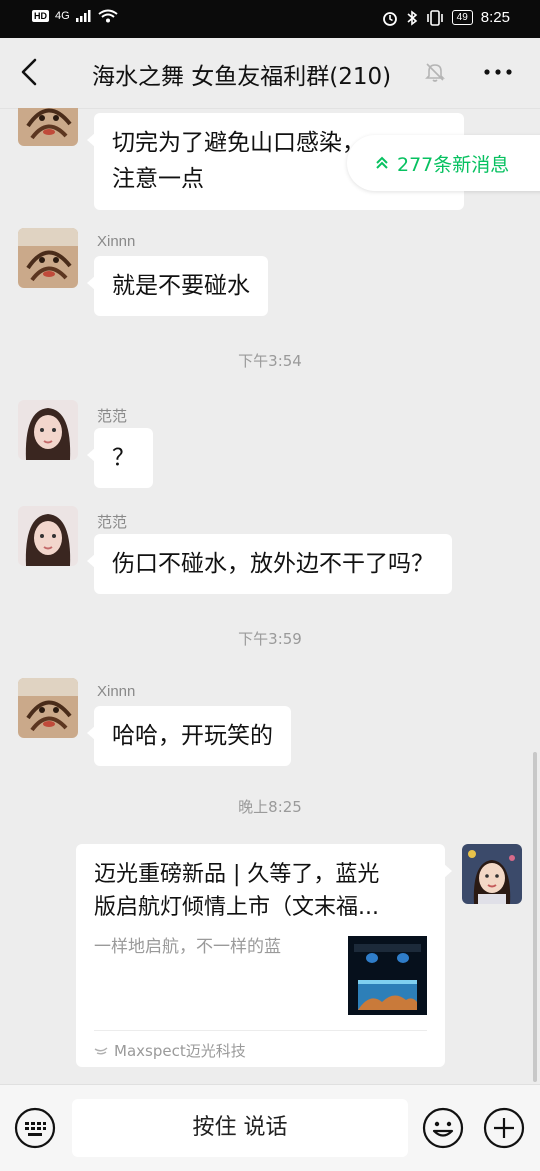 The width and height of the screenshot is (540, 1171). I want to click on new-messages-button: 277条新消息, so click(443, 163).